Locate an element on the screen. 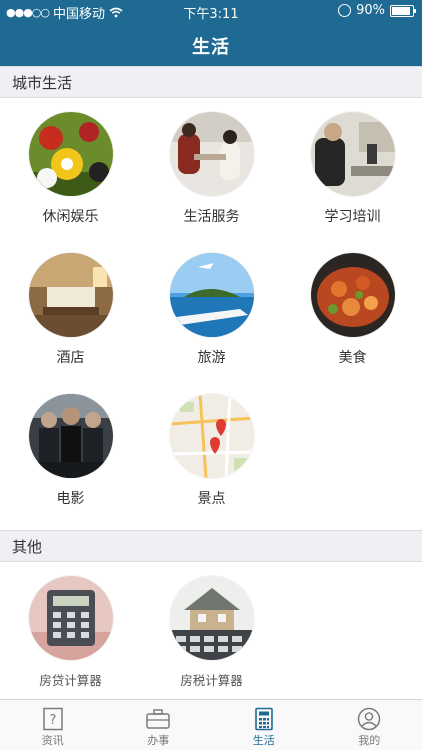 Image resolution: width=422 pixels, height=750 pixels. food-image is located at coordinates (352, 295).